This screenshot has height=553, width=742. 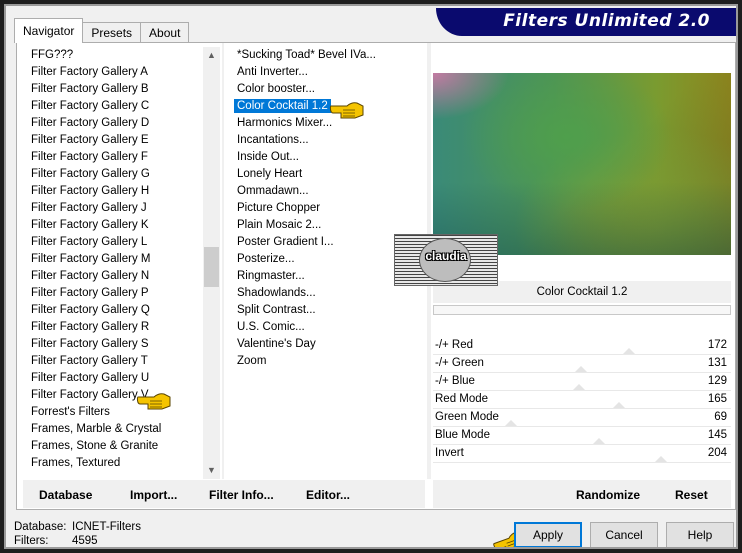 I want to click on filter-item: Valentine's Day, so click(x=327, y=344).